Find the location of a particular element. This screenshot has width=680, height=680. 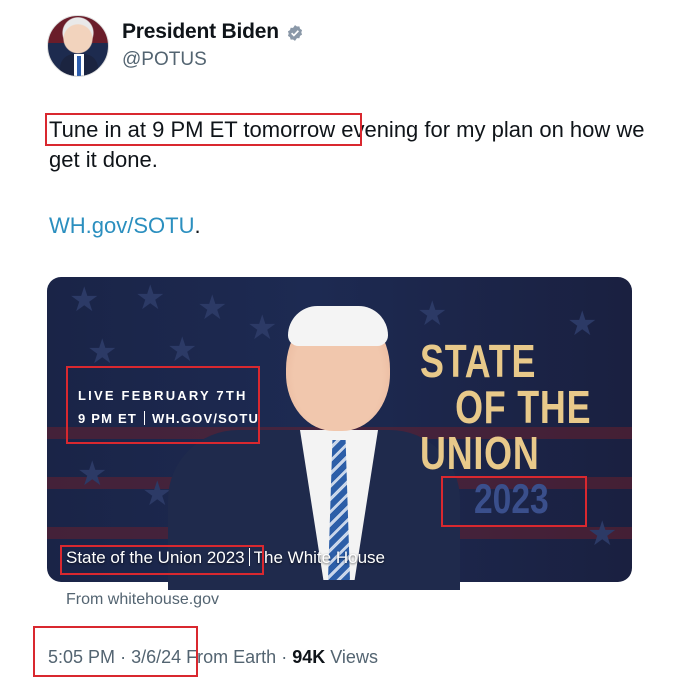

sotu-title: STATE OF THE UNION is located at coordinates (505, 407).